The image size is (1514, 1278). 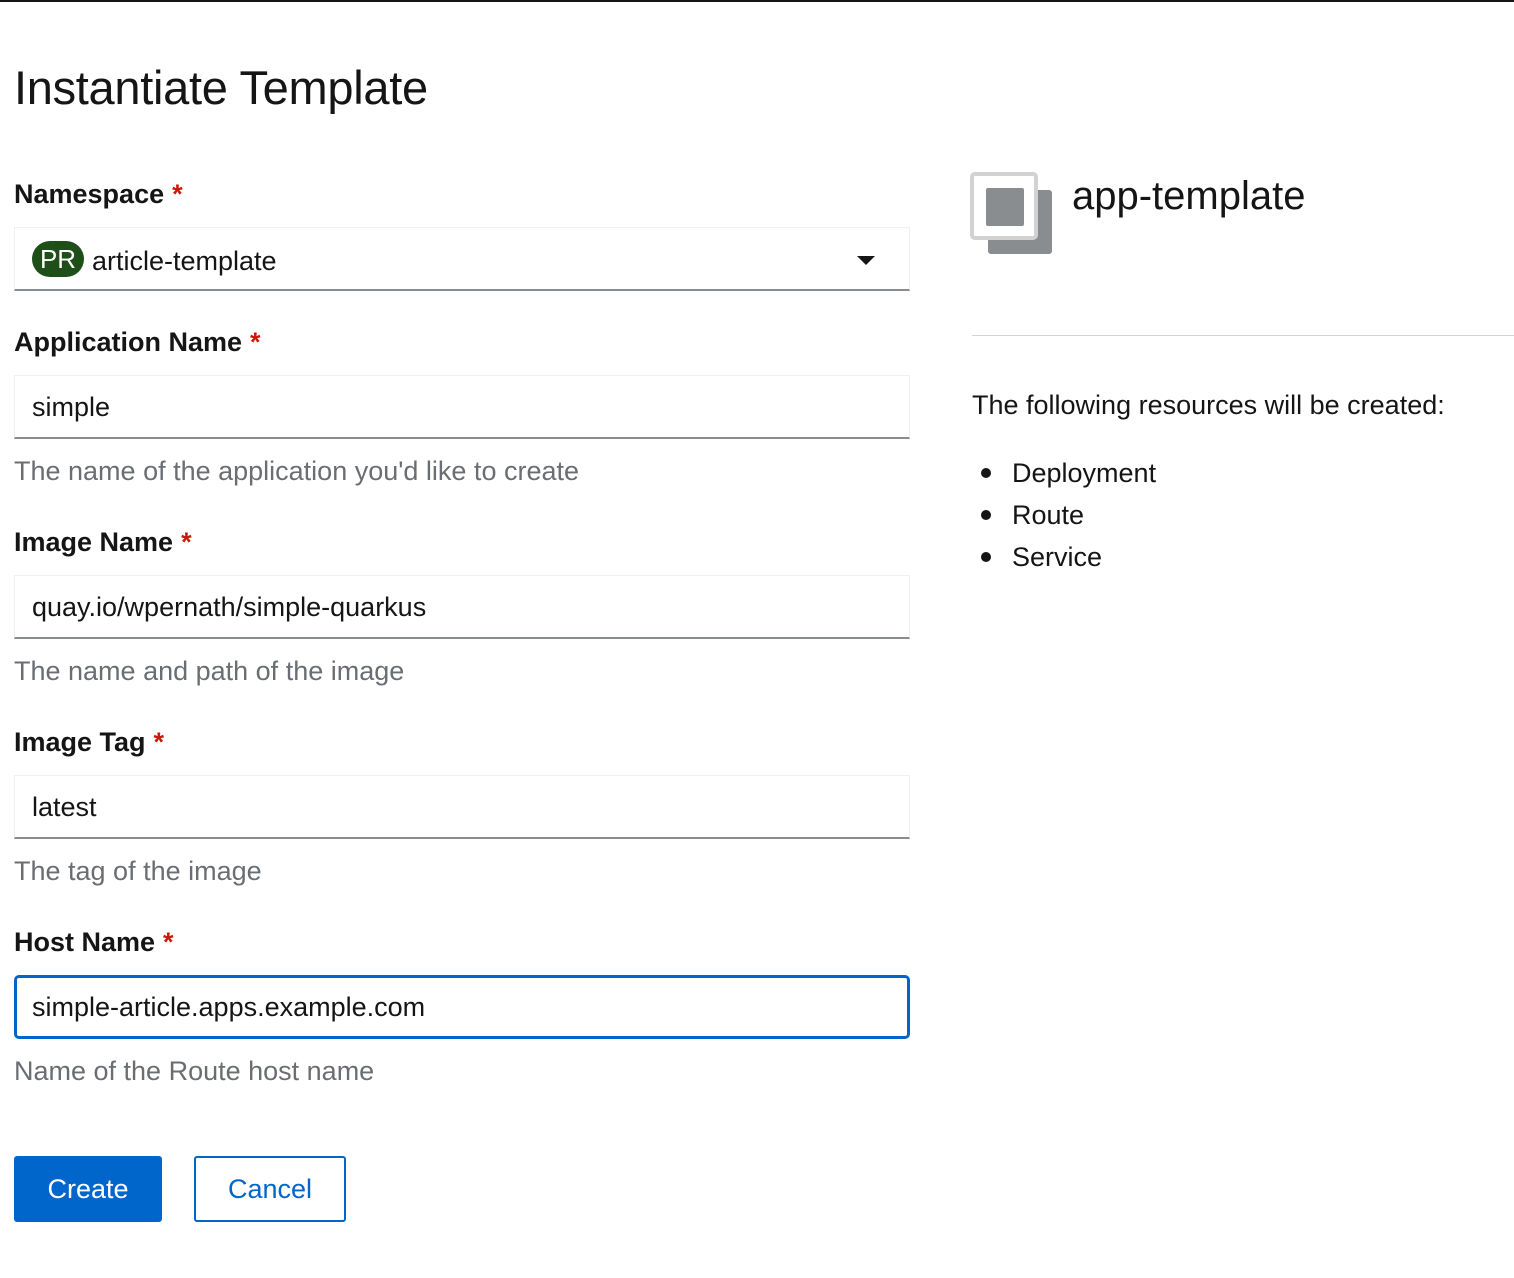 I want to click on image-name-input: quay.io/wpernath/simple-quarkus, so click(x=462, y=607).